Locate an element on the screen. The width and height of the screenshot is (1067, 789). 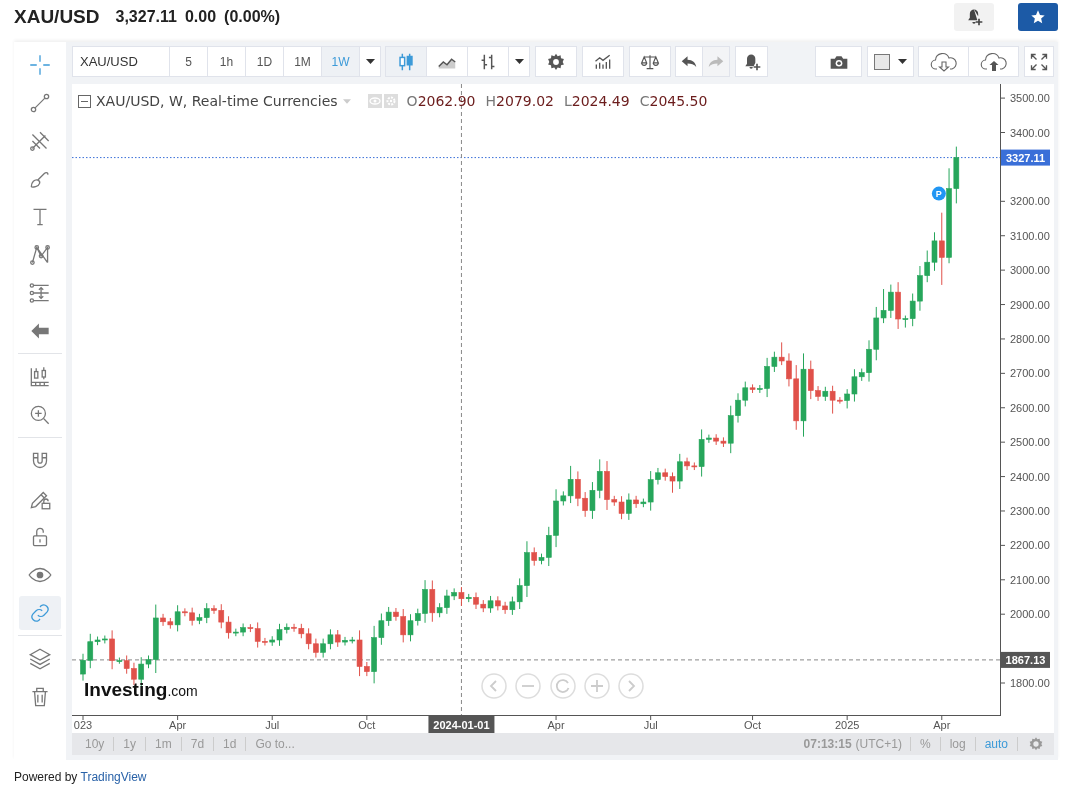
layers-icon is located at coordinates (40, 659).